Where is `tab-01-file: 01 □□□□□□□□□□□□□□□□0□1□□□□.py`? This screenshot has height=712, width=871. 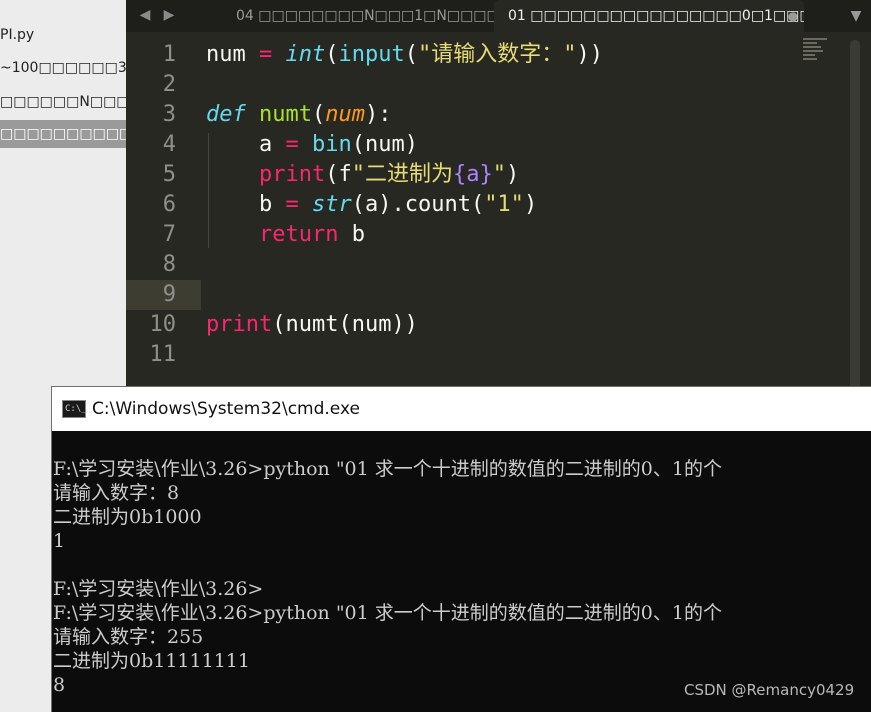
tab-01-file: 01 □□□□□□□□□□□□□□□□0□1□□□□.py is located at coordinates (649, 16).